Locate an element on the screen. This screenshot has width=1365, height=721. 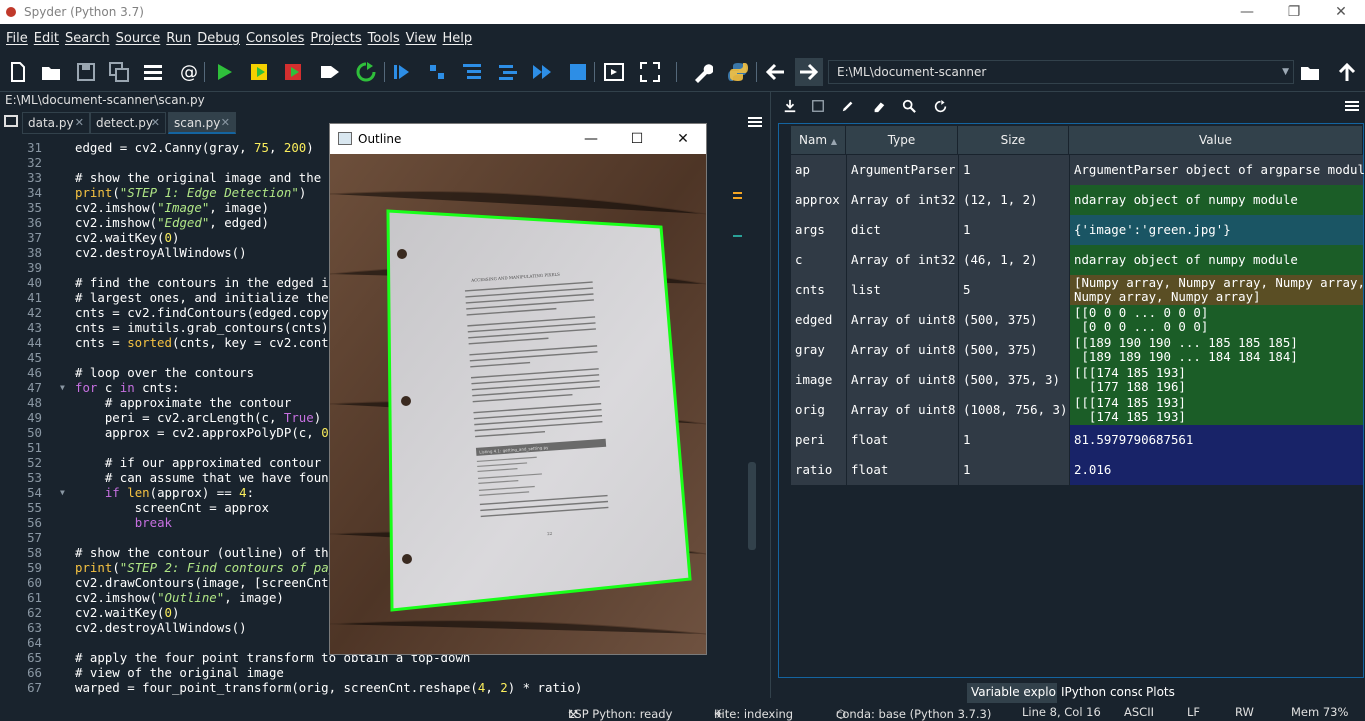
variable-table-header: Nam ▲ Type Size Value is located at coordinates (1077, 140).